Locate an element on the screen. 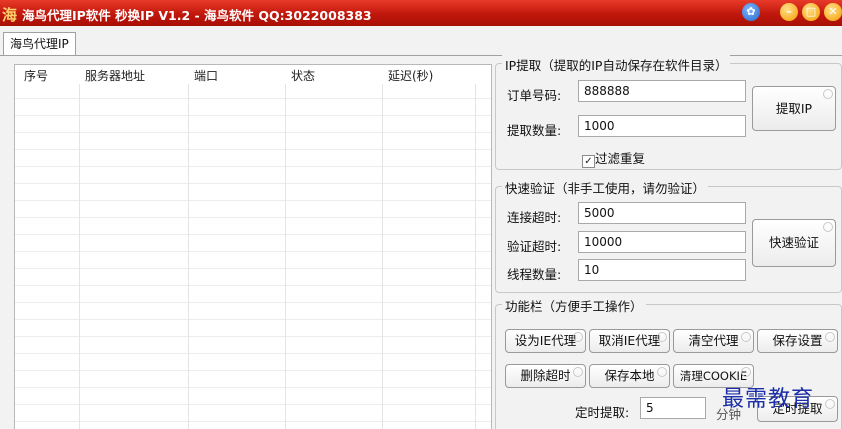  extract-count-label: 提取数量: is located at coordinates (534, 130).